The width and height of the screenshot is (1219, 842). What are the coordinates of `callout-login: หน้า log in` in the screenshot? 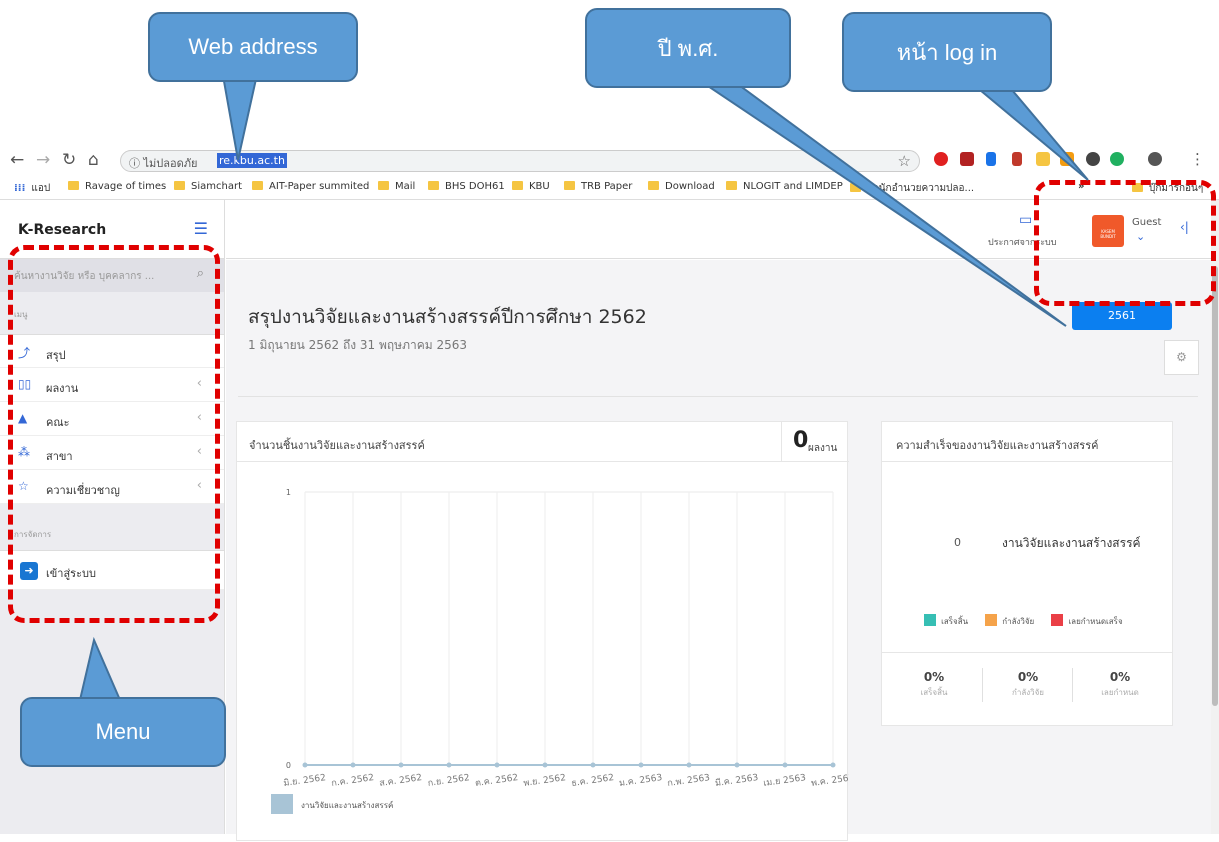 It's located at (947, 52).